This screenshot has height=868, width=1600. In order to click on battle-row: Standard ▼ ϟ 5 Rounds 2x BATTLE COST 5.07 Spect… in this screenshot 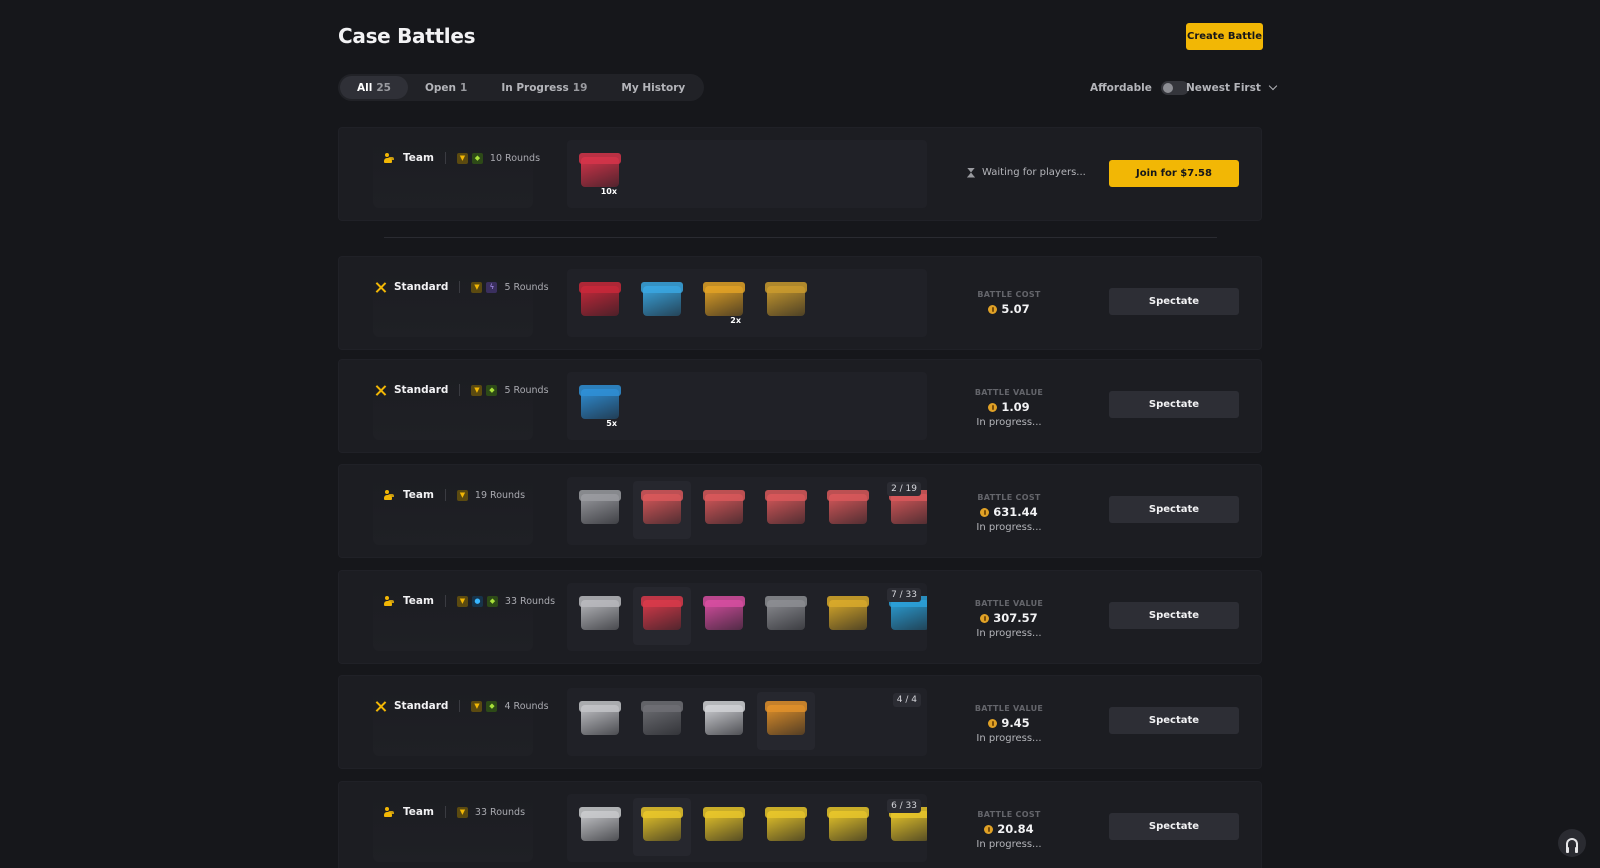, I will do `click(800, 303)`.